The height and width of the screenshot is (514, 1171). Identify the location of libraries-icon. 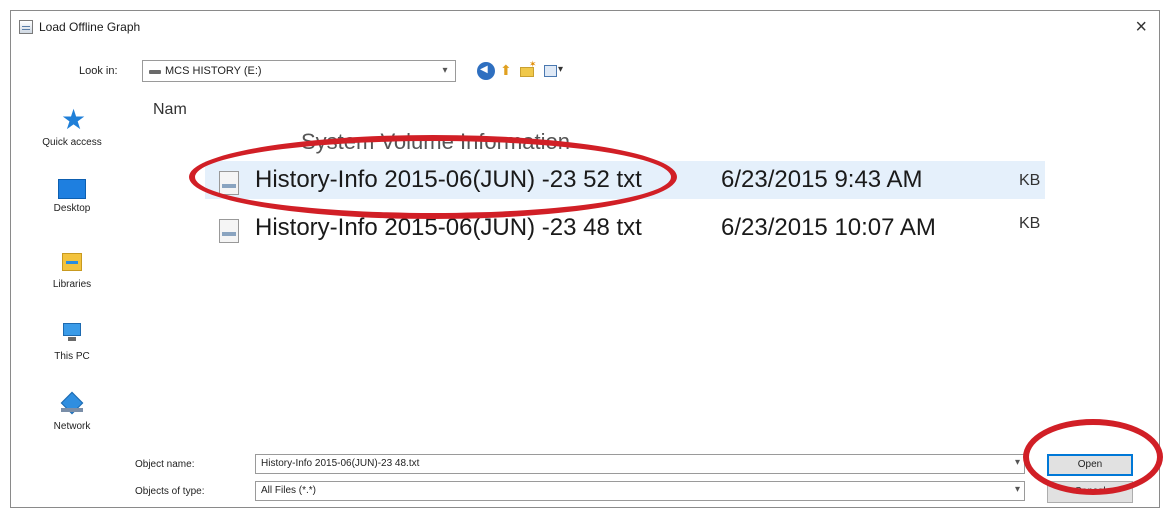
(72, 262).